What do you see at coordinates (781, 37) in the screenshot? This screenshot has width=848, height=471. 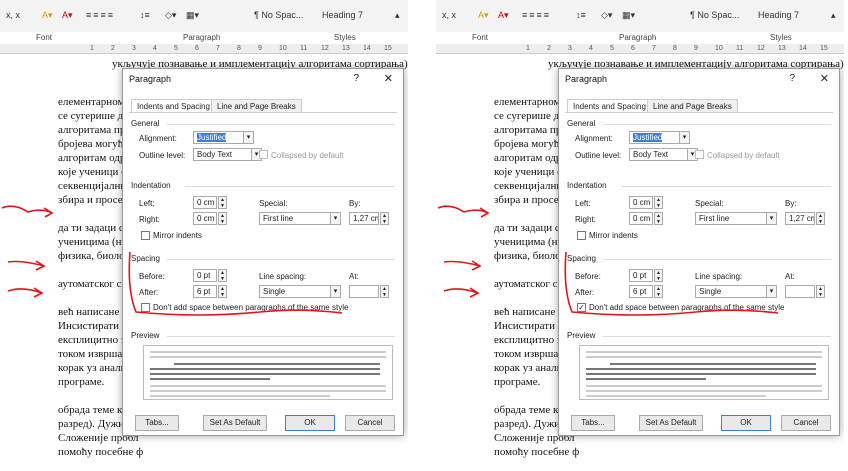 I see `styles-group-label: Styles` at bounding box center [781, 37].